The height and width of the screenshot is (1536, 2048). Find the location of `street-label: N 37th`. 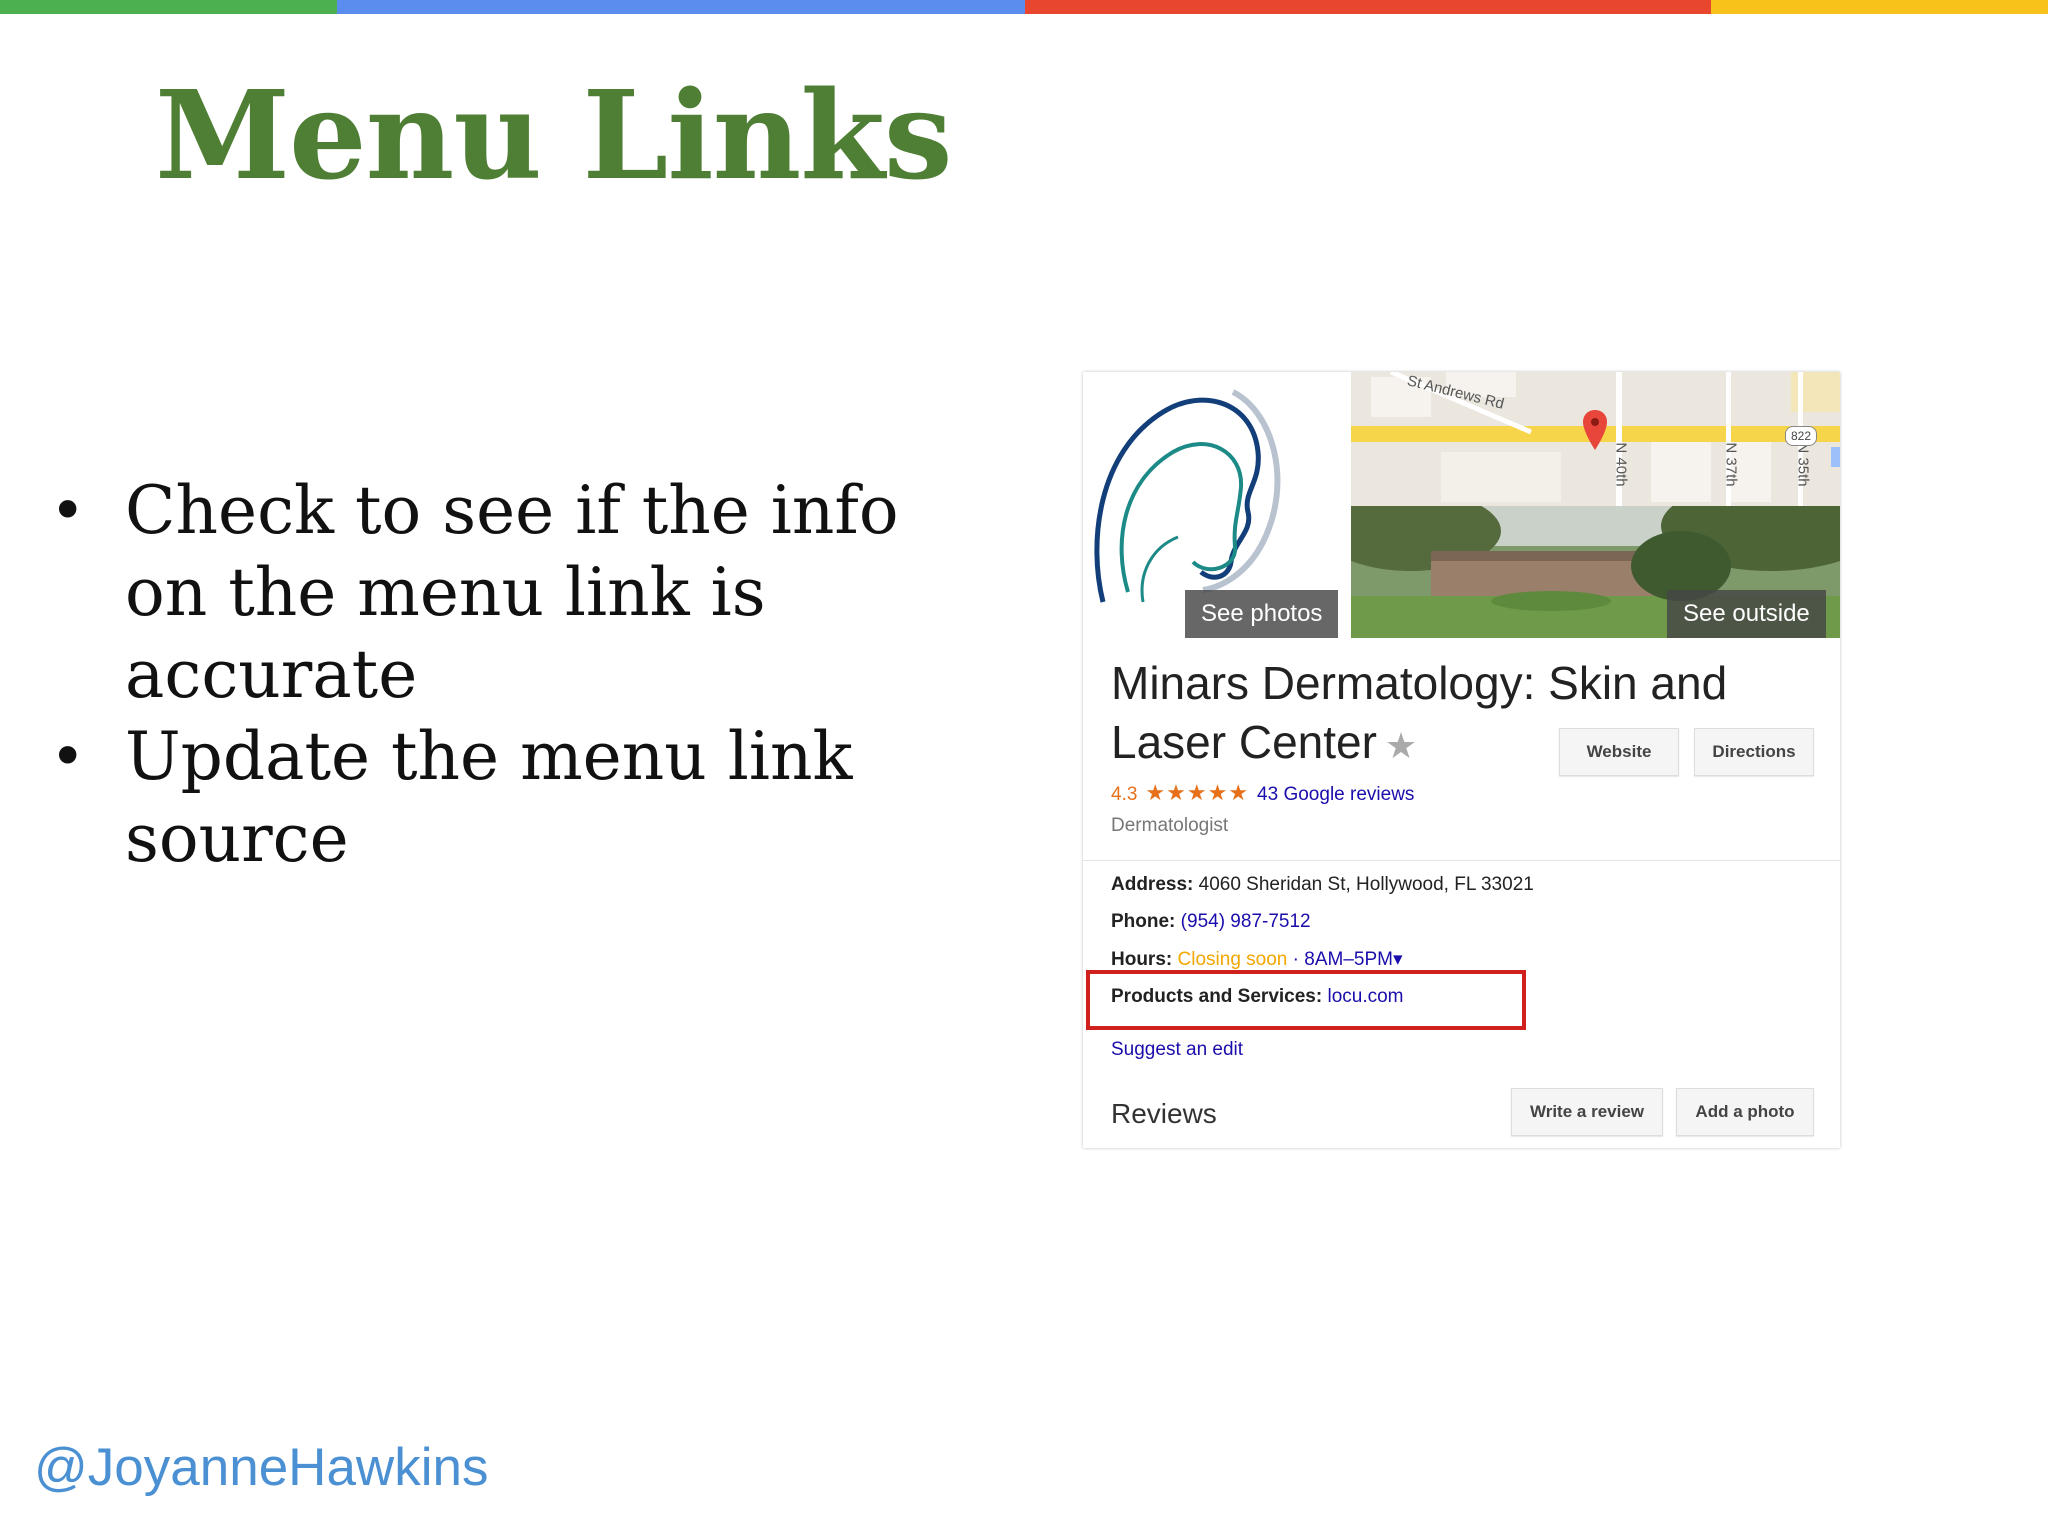

street-label: N 37th is located at coordinates (1731, 464).